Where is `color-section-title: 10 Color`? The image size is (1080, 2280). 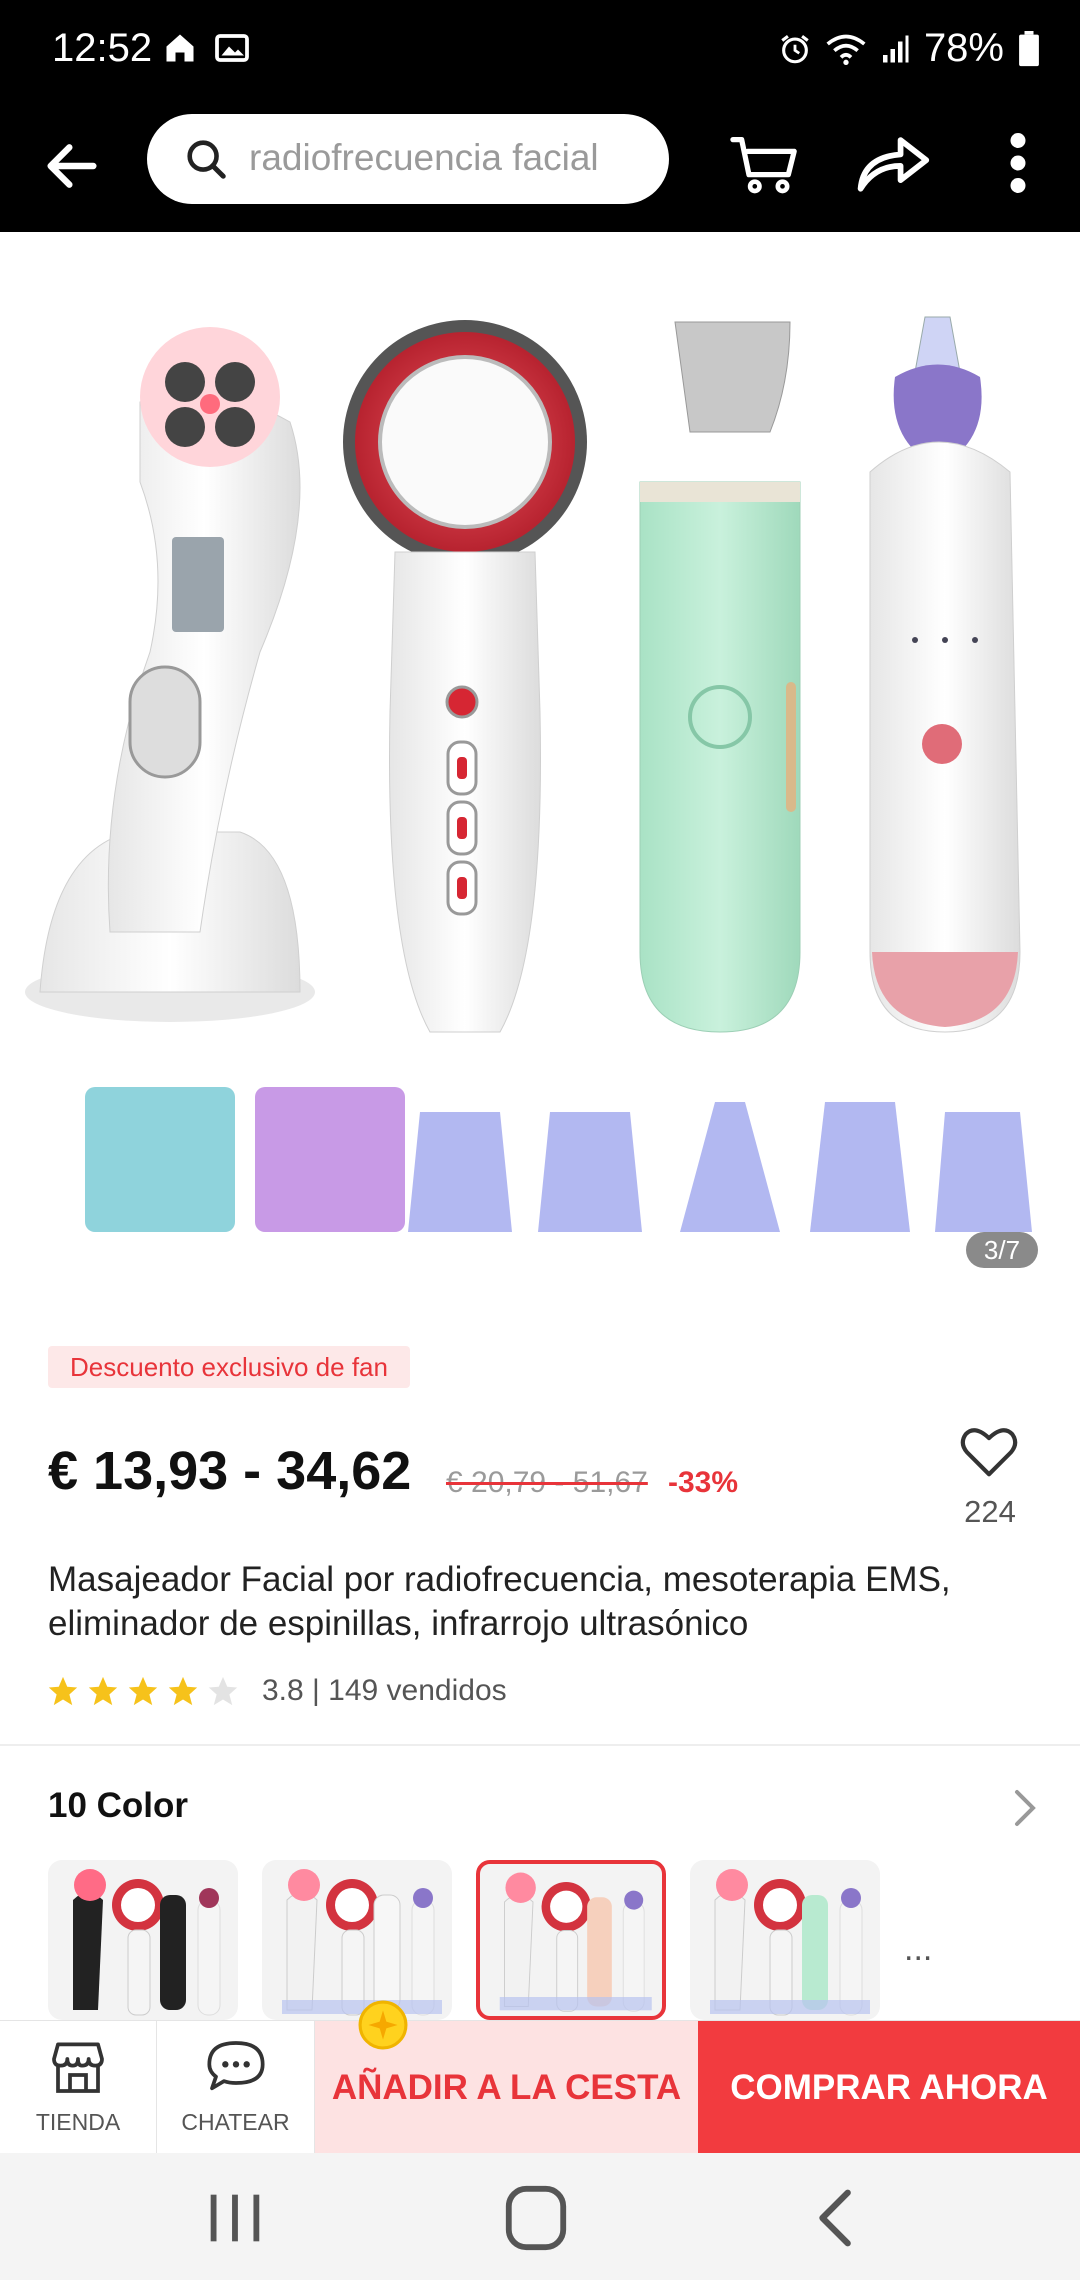
color-section-title: 10 Color is located at coordinates (118, 1806).